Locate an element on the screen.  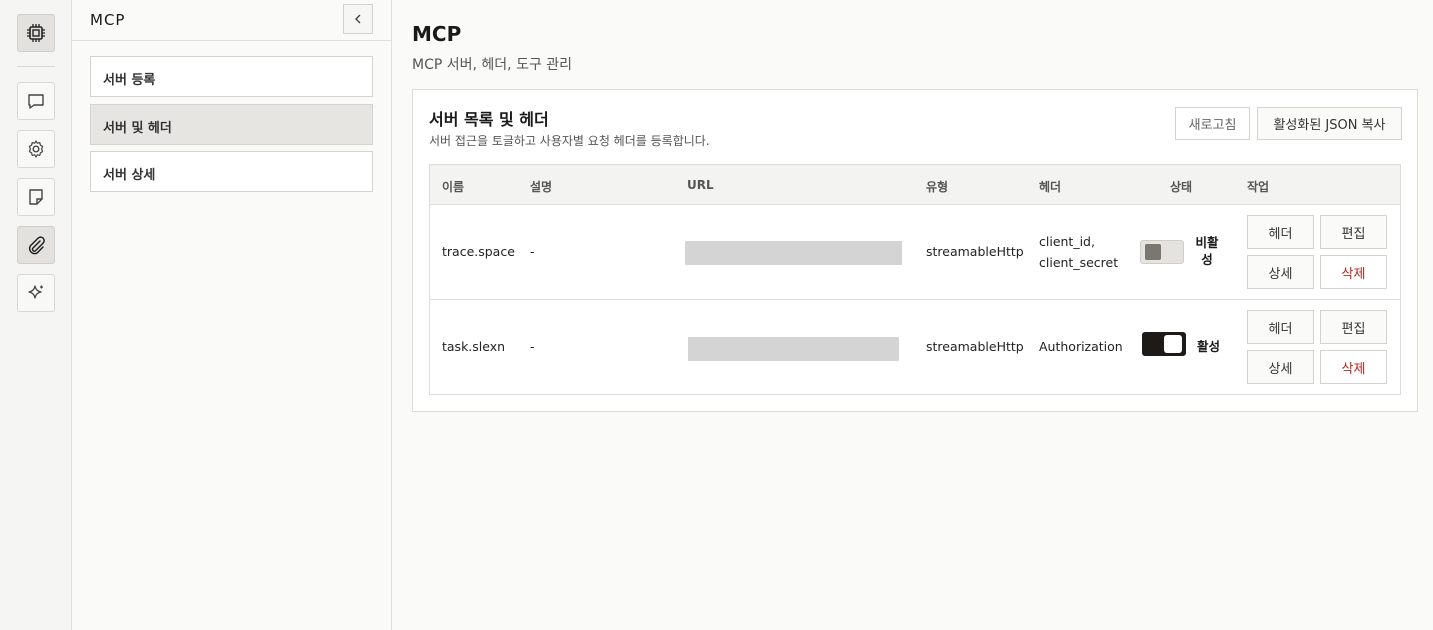
status-label-line1: 활성 is located at coordinates (1208, 346).